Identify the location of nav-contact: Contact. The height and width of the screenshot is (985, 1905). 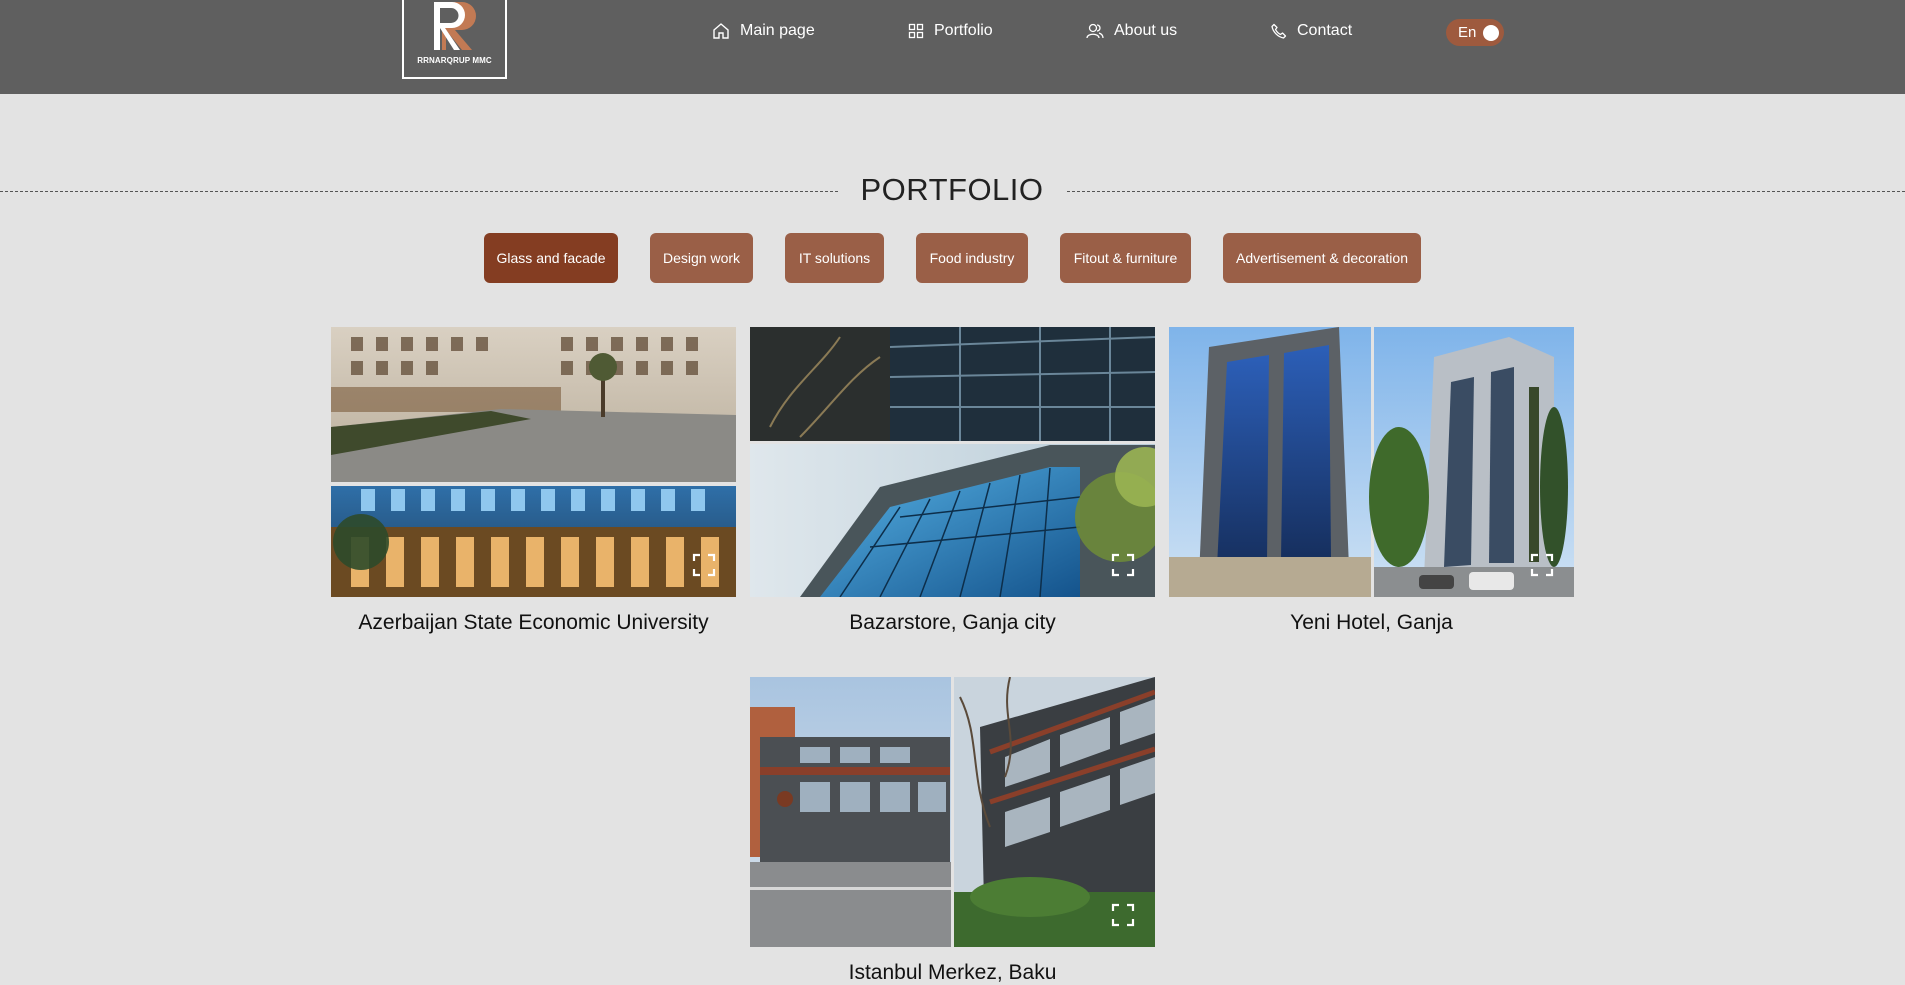
(1311, 31).